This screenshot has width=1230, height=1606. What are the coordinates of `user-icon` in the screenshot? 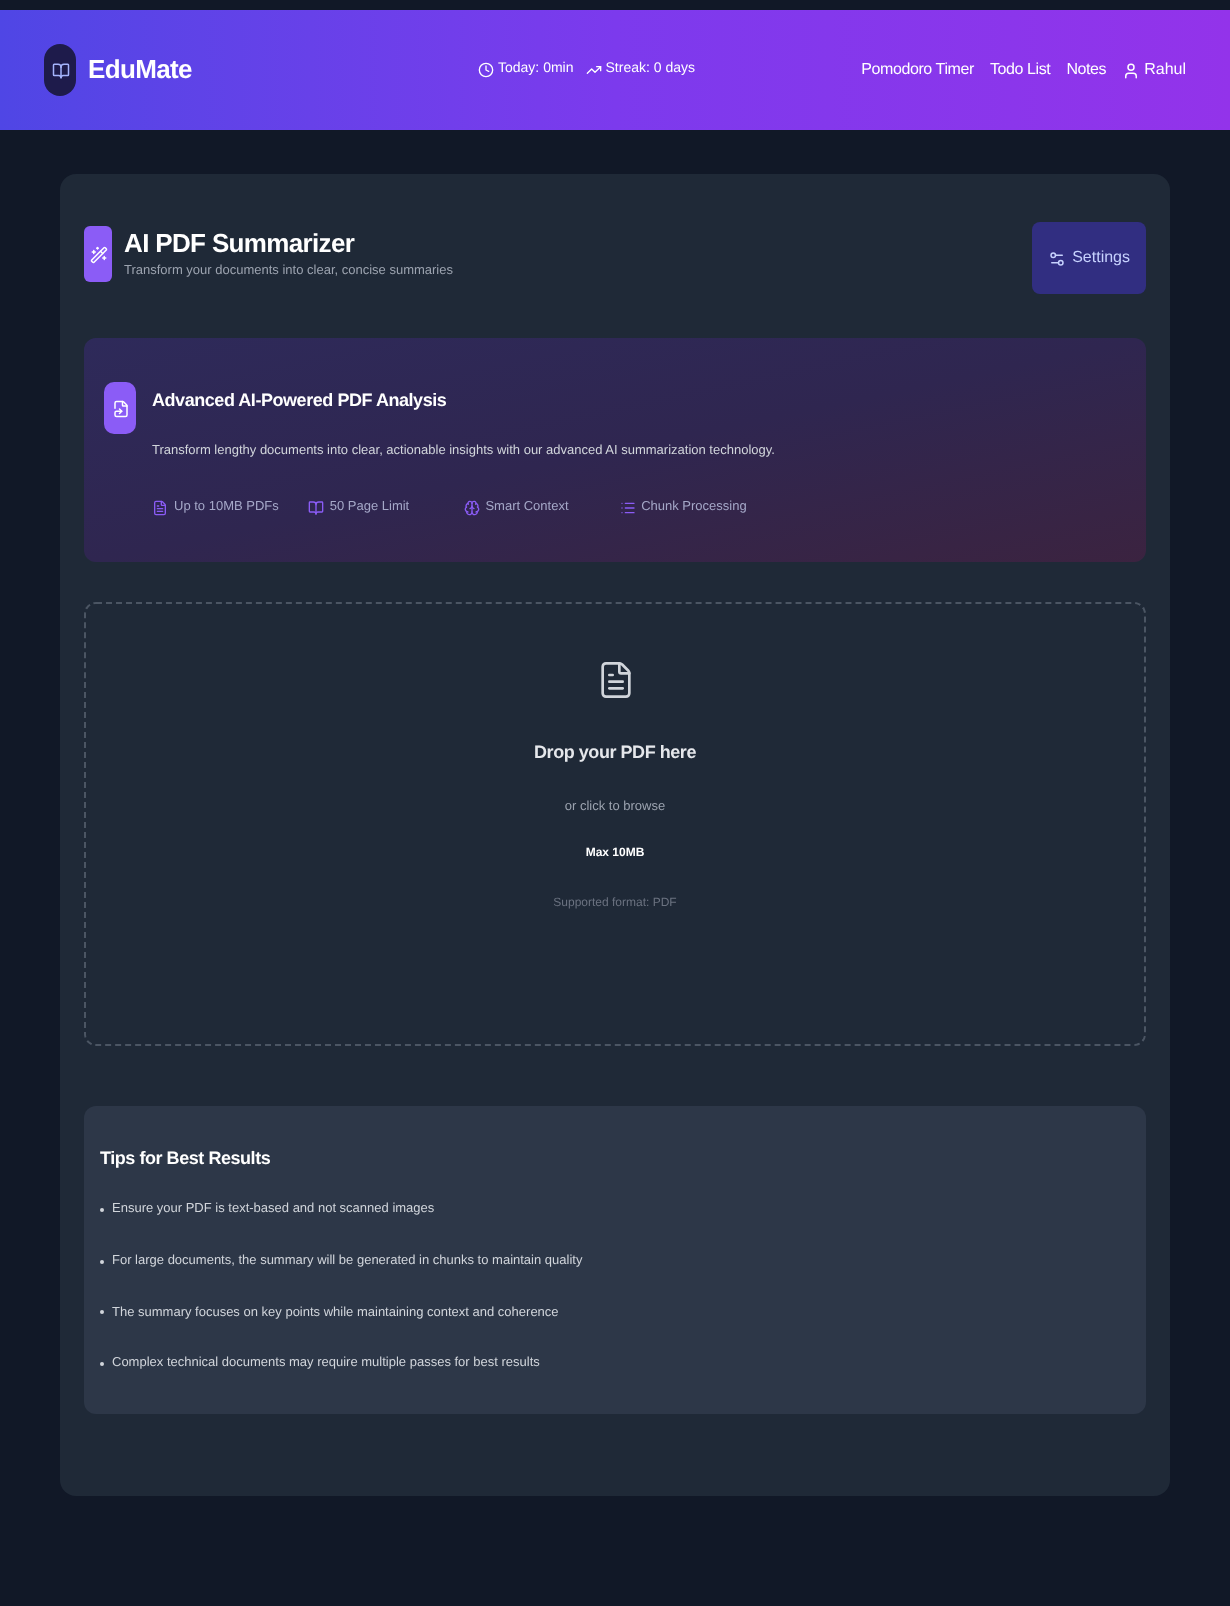 It's located at (1131, 70).